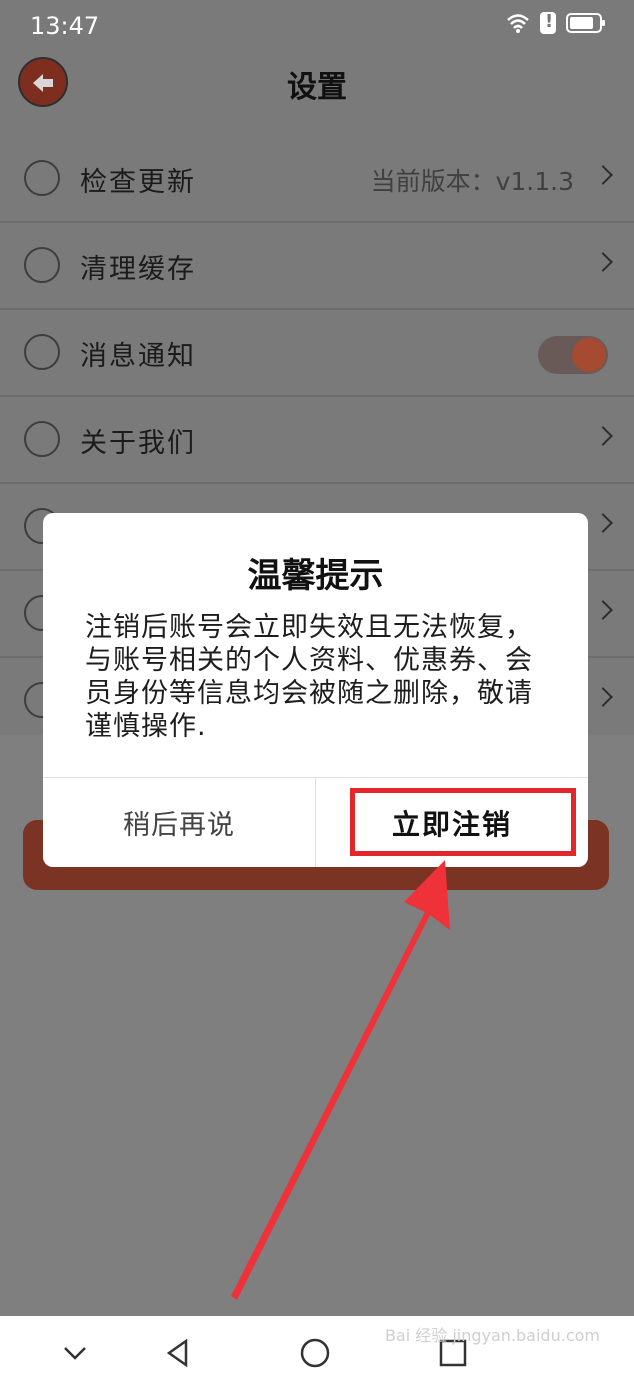 The width and height of the screenshot is (634, 1385). What do you see at coordinates (472, 181) in the screenshot?
I see `row-value: 当前版本：v1.1.3` at bounding box center [472, 181].